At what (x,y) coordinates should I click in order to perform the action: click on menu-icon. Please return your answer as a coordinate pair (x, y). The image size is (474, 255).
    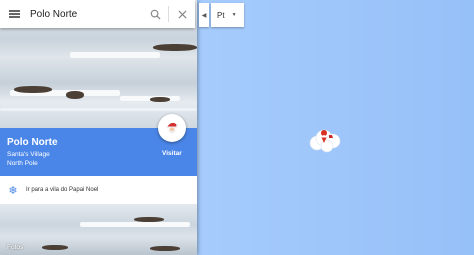
    Looking at the image, I should click on (14, 14).